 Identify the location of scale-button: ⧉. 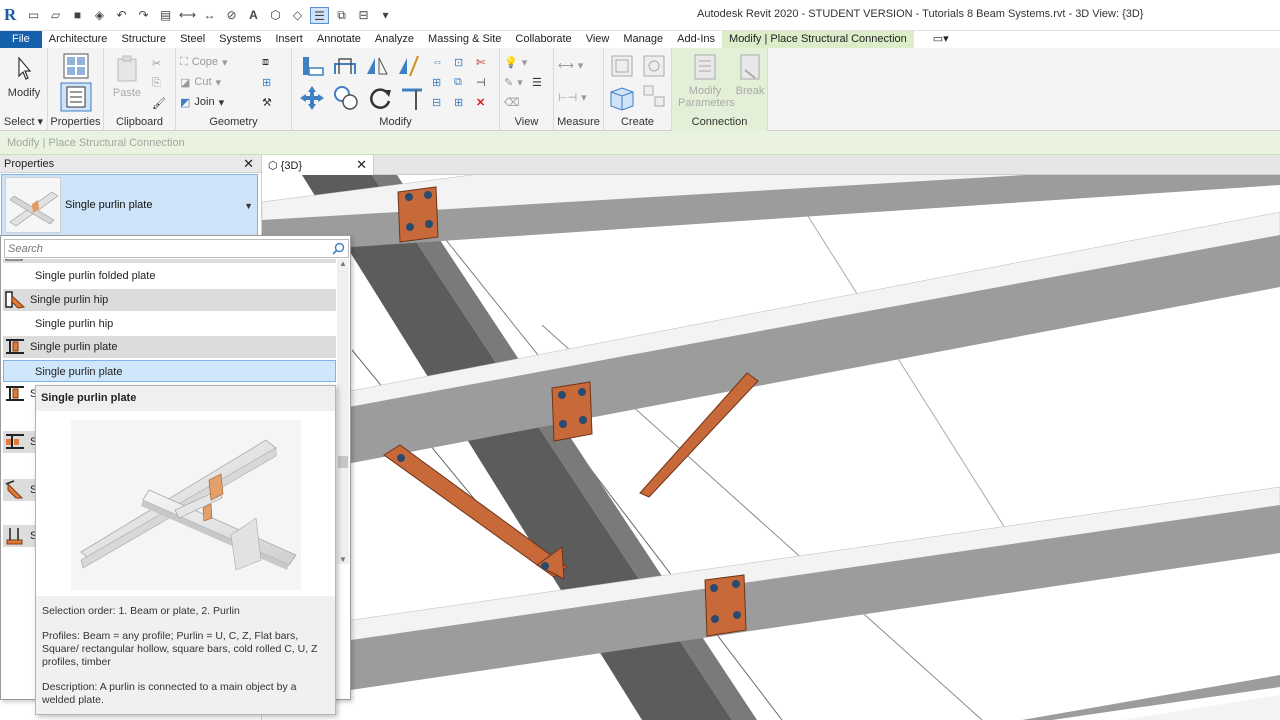
(458, 82).